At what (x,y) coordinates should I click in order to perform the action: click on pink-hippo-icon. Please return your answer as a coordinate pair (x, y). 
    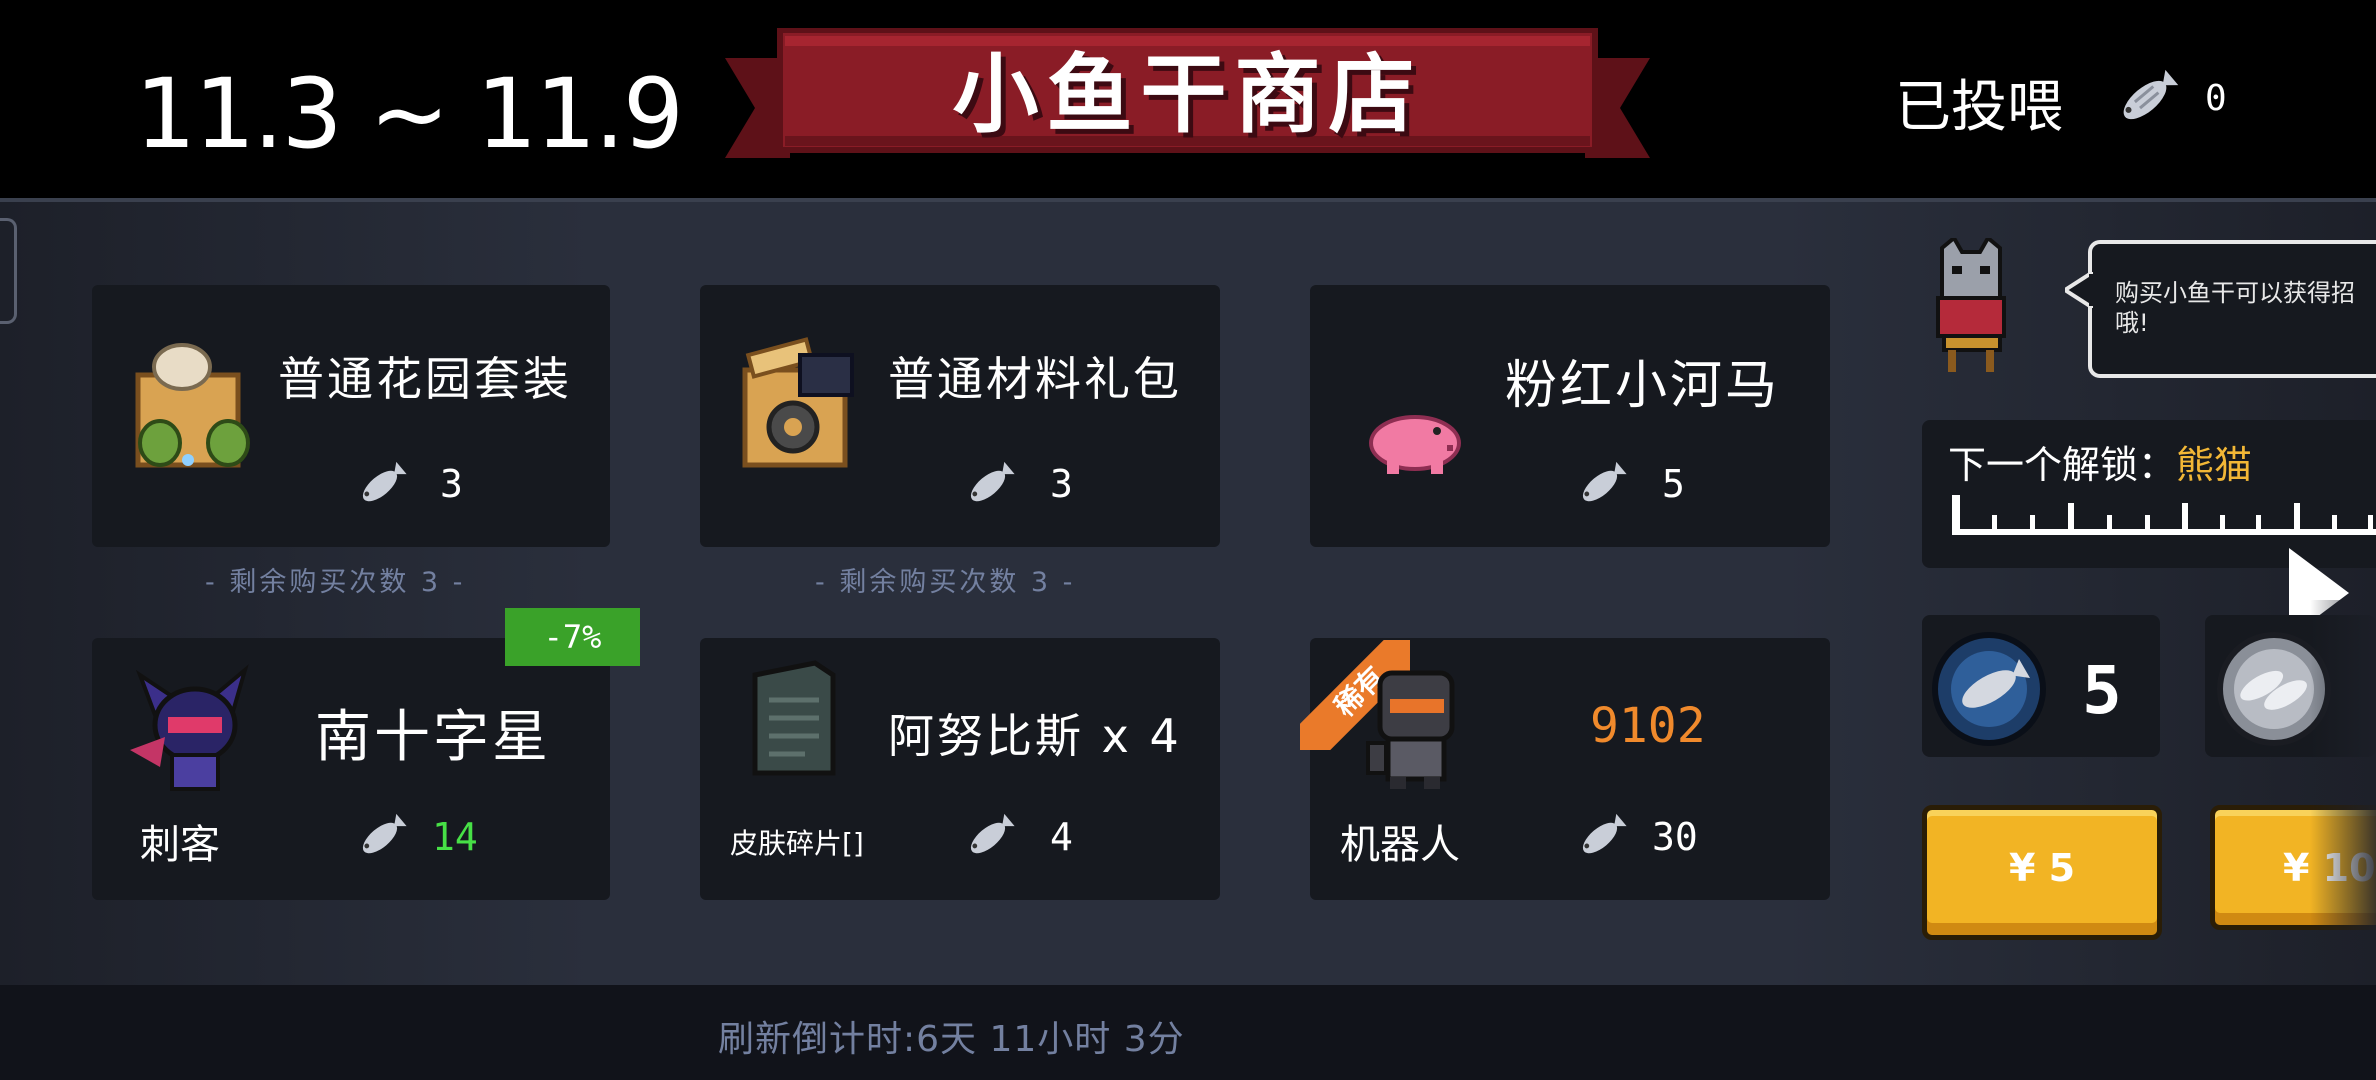
    Looking at the image, I should click on (1415, 444).